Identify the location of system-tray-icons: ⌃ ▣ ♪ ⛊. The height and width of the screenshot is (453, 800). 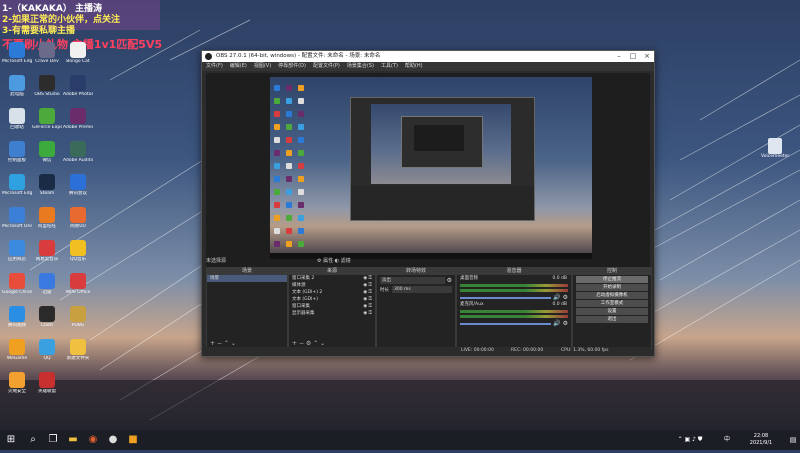
(690, 440).